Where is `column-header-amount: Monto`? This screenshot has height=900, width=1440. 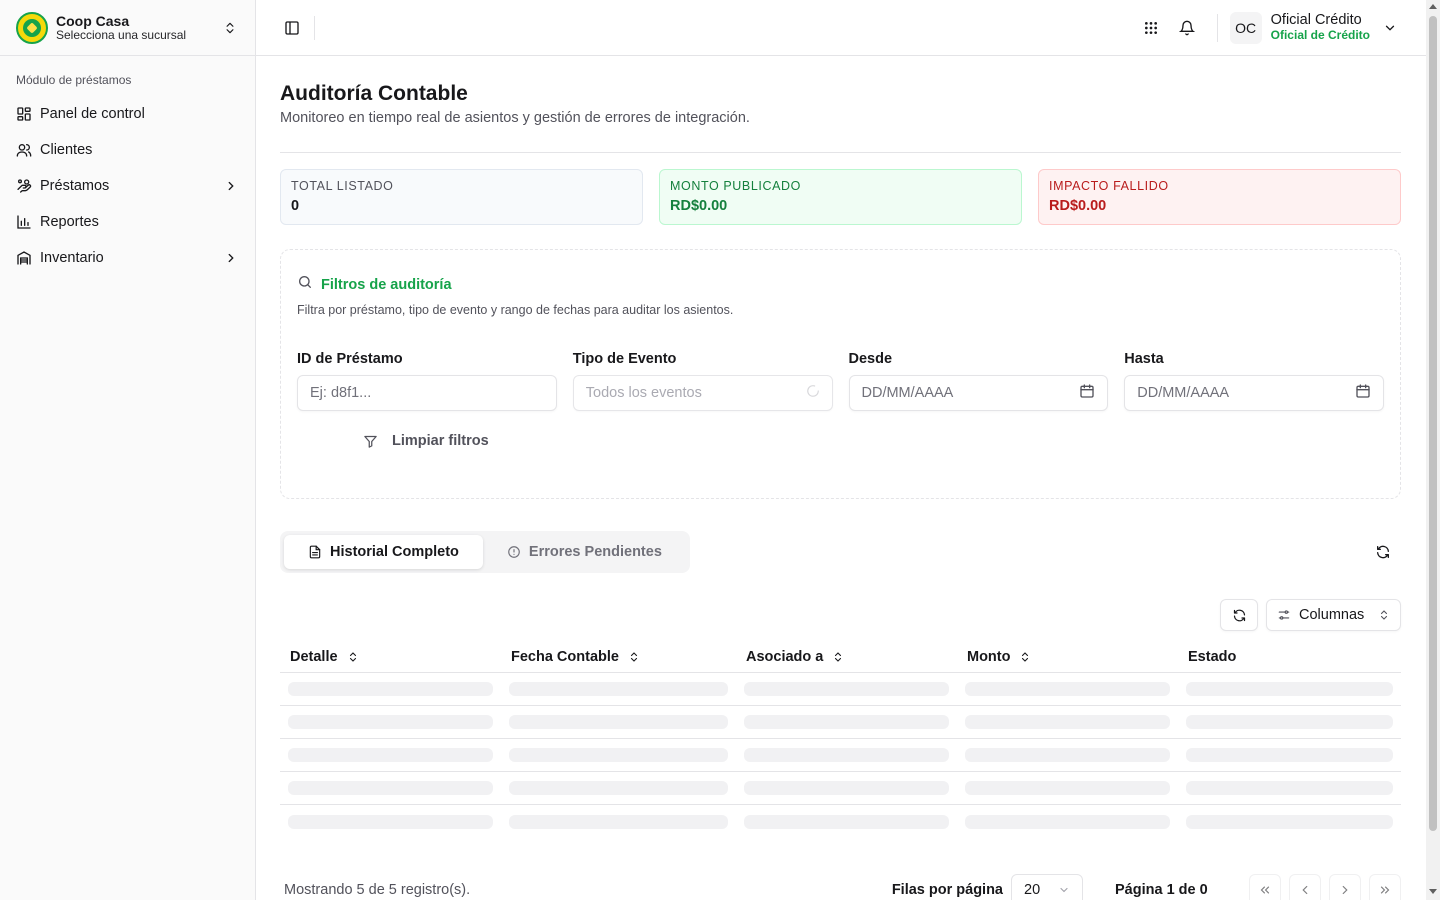
column-header-amount: Monto is located at coordinates (1067, 657).